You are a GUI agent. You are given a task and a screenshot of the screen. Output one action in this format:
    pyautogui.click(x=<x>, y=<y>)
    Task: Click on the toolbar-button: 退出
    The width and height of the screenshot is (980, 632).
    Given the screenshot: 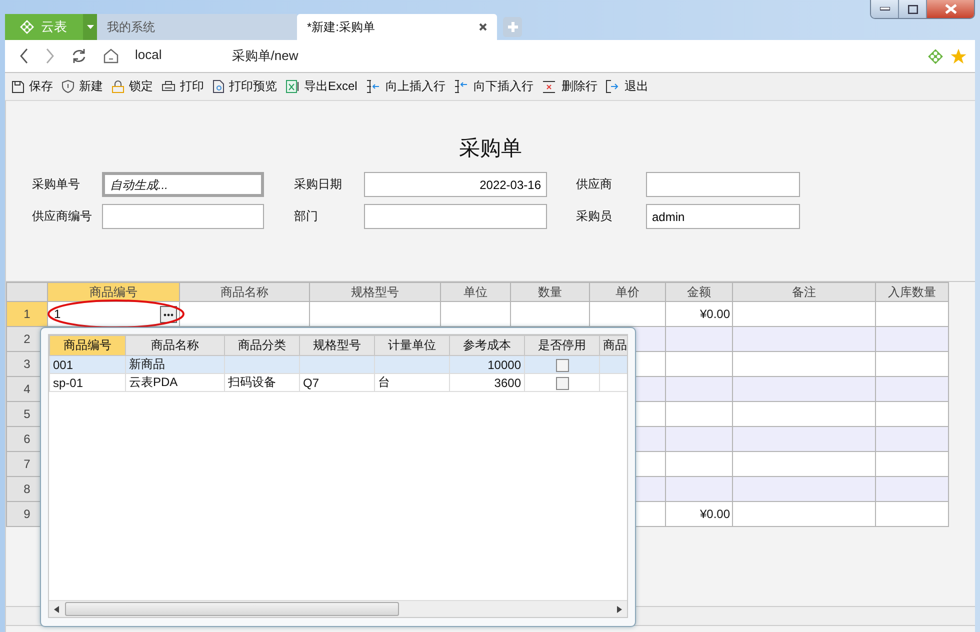 What is the action you would take?
    pyautogui.click(x=627, y=86)
    